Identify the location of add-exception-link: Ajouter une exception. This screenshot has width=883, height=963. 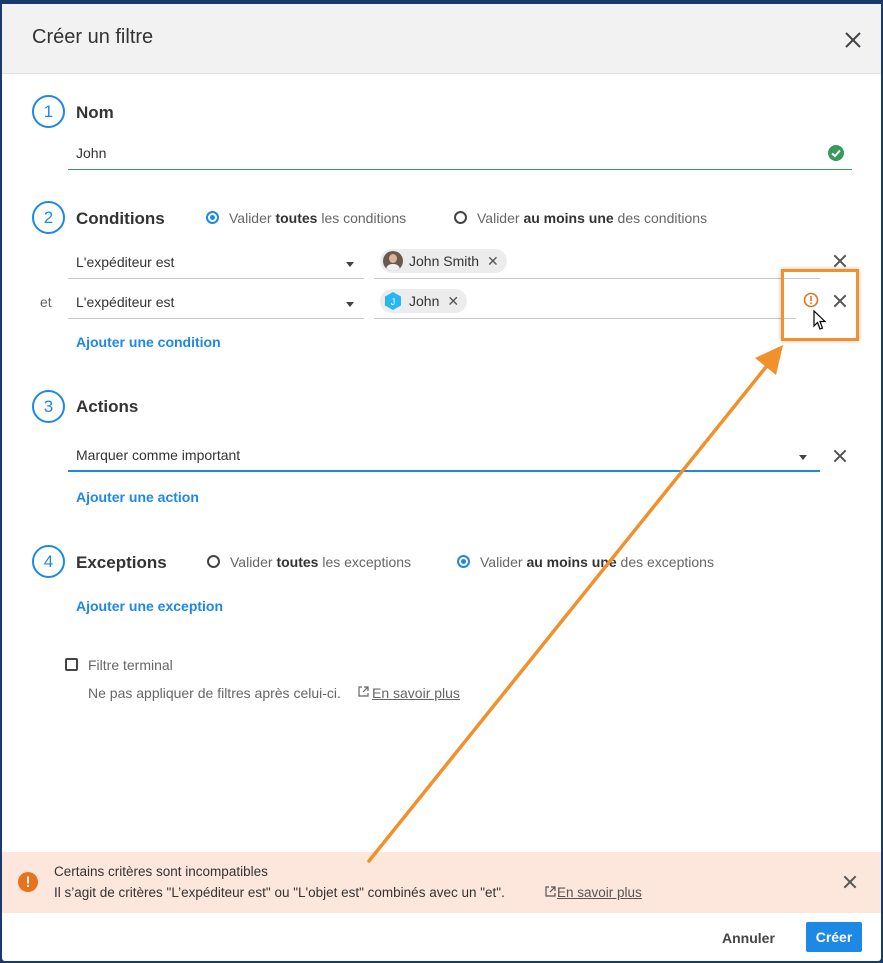
(149, 606).